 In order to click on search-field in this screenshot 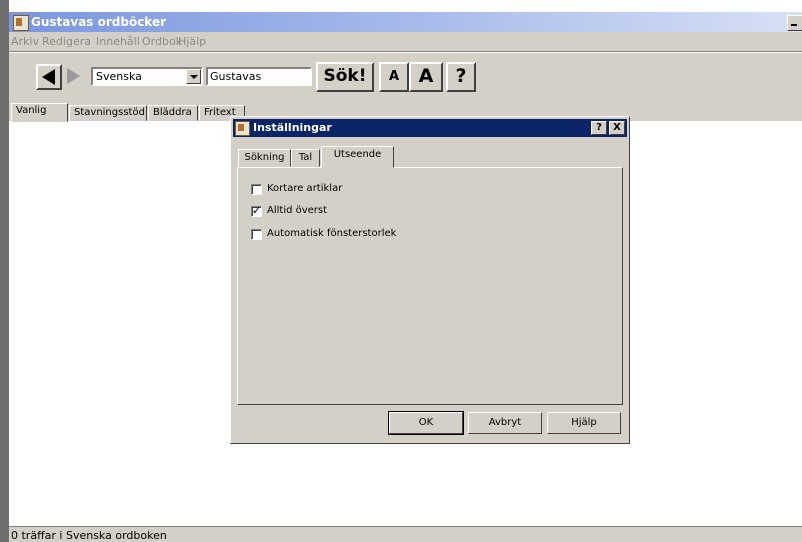, I will do `click(259, 76)`.